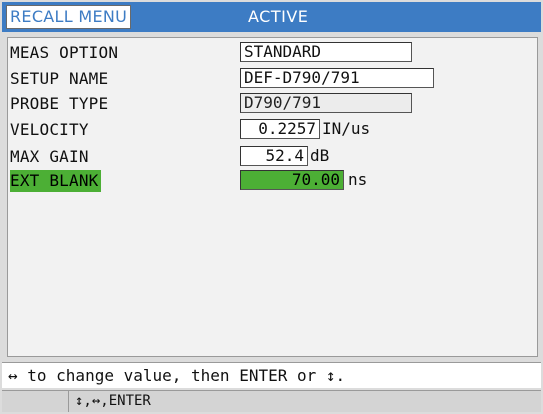 This screenshot has height=414, width=543. I want to click on ext-blank-field: 70.00, so click(292, 180).